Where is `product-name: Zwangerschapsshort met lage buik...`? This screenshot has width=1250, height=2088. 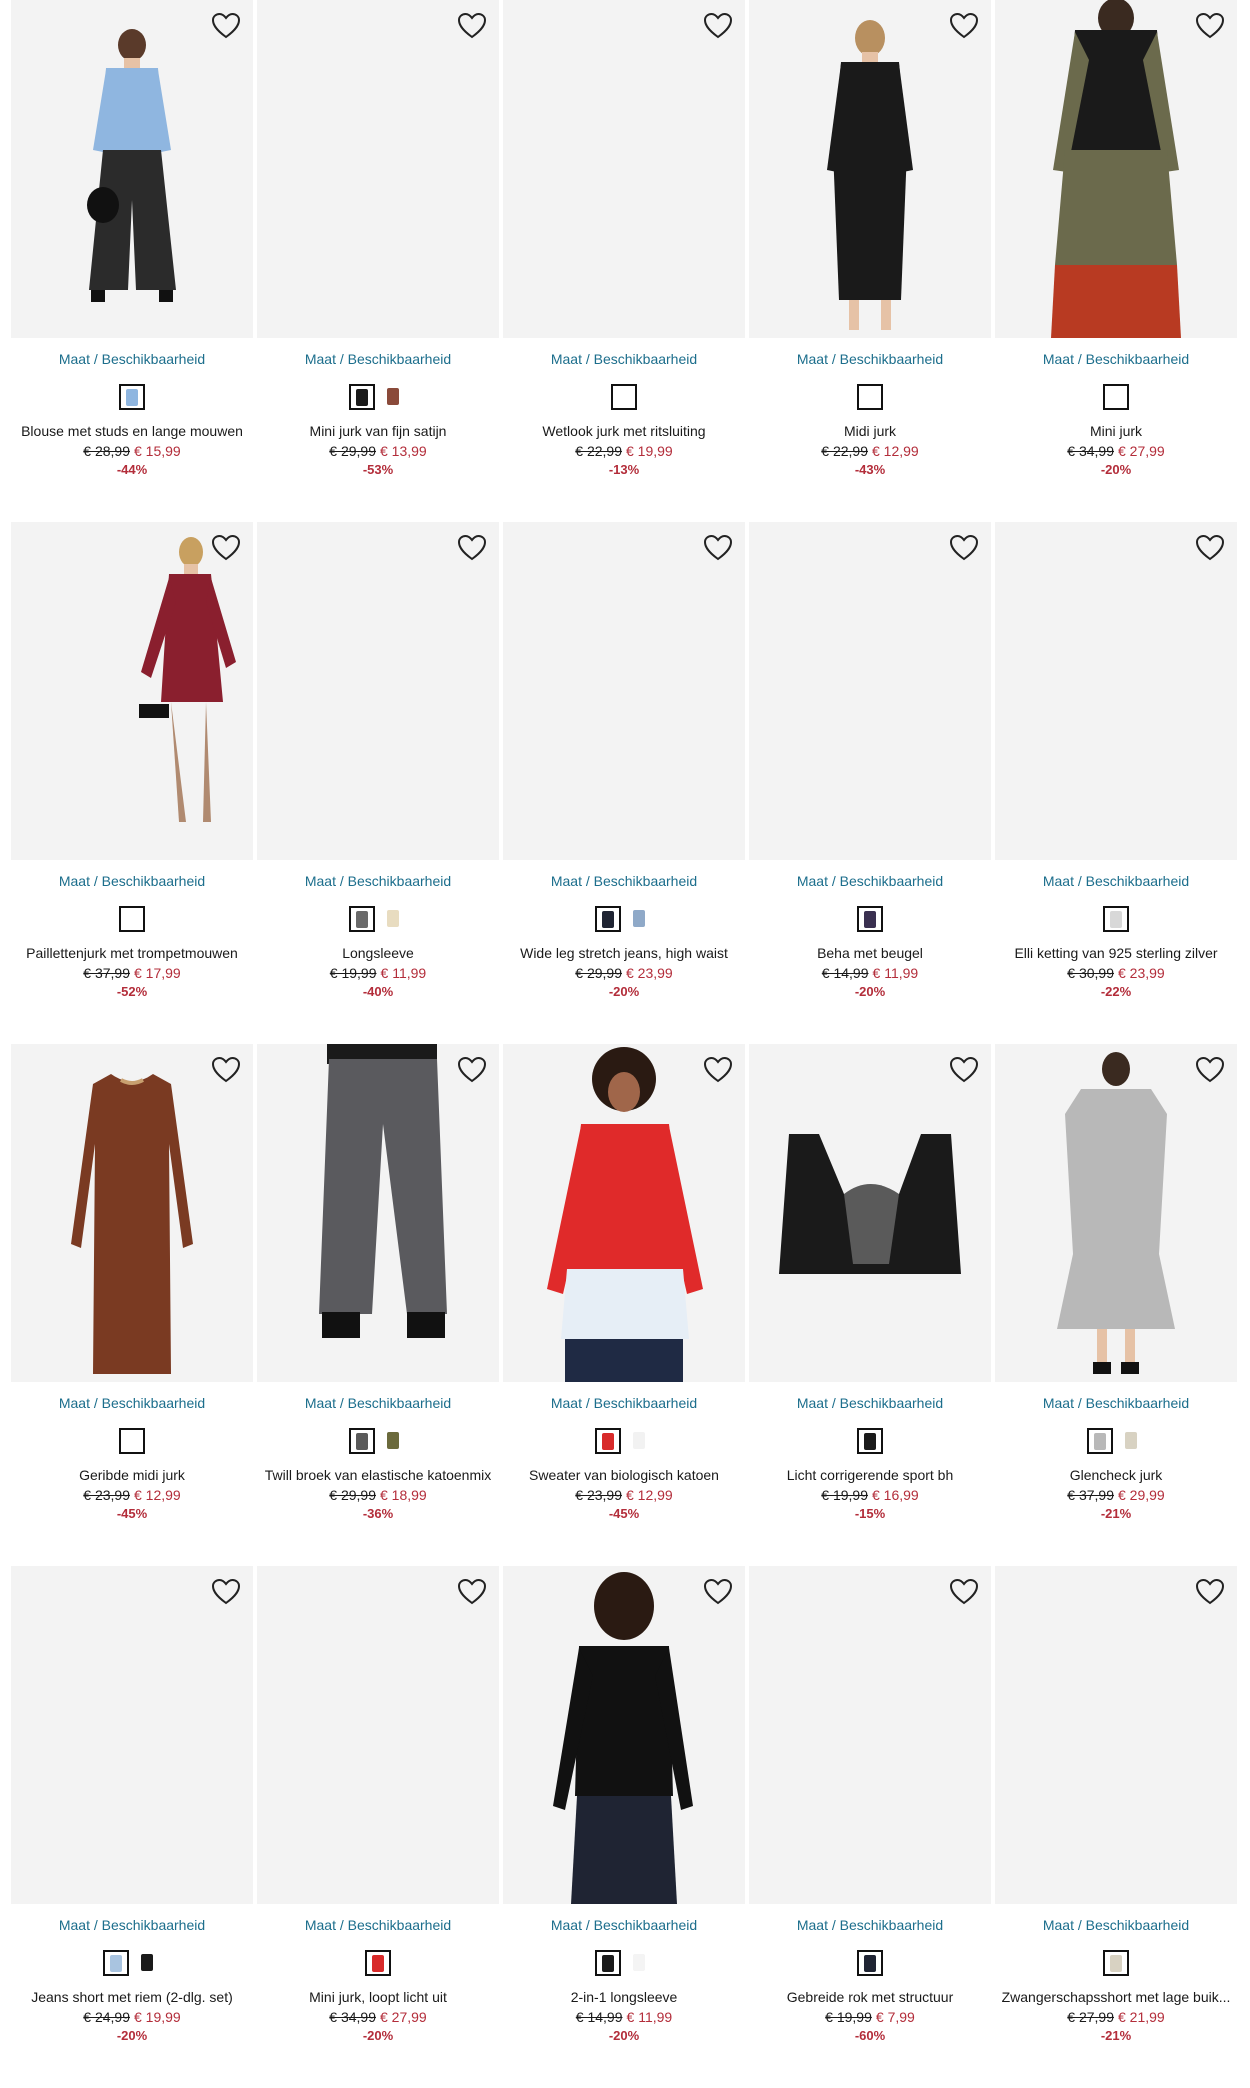 product-name: Zwangerschapsshort met lage buik... is located at coordinates (1116, 1997).